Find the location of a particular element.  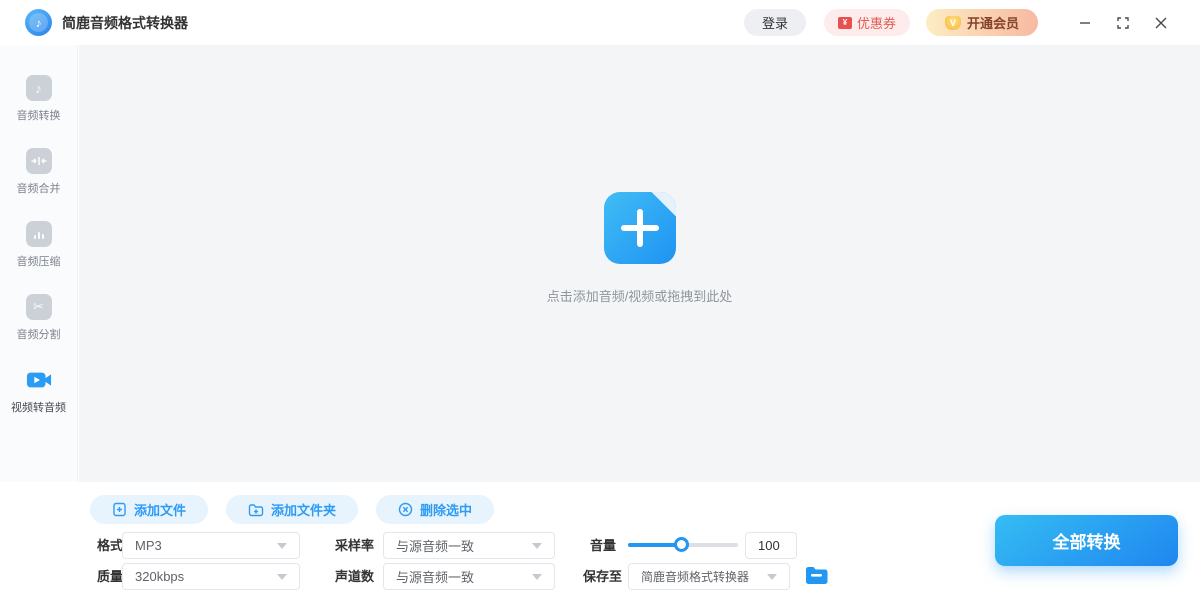

music-note-icon: ♪ is located at coordinates (38, 88).